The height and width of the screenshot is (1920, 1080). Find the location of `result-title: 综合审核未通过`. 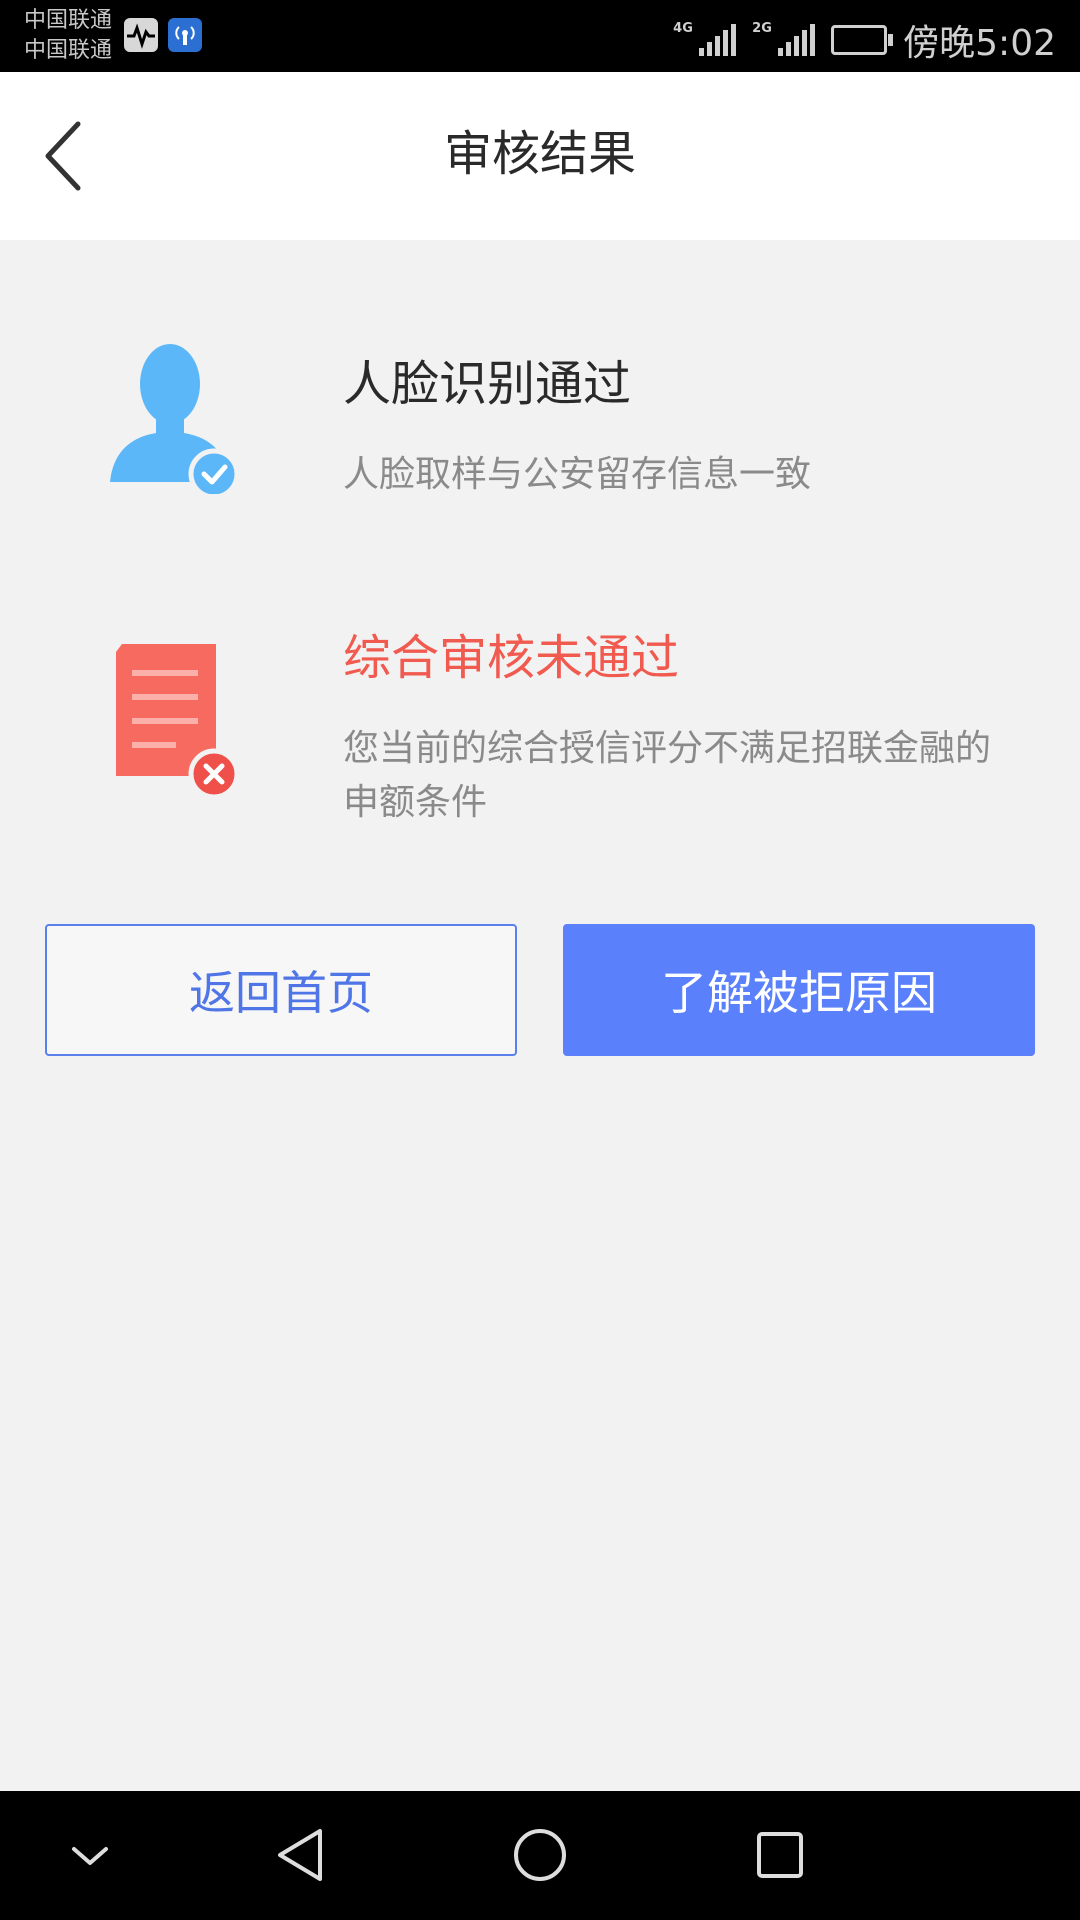

result-title: 综合审核未通过 is located at coordinates (511, 658).